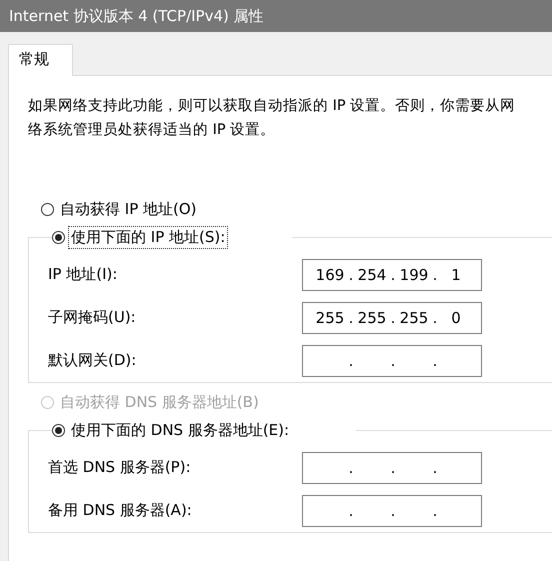 Image resolution: width=552 pixels, height=561 pixels. What do you see at coordinates (272, 118) in the screenshot?
I see `description-text: 如果网络支持此功能，则可以获取自动指派的 IP 设置。否则，你需要从网络系统管理员处获得适当的 IP 设置。` at bounding box center [272, 118].